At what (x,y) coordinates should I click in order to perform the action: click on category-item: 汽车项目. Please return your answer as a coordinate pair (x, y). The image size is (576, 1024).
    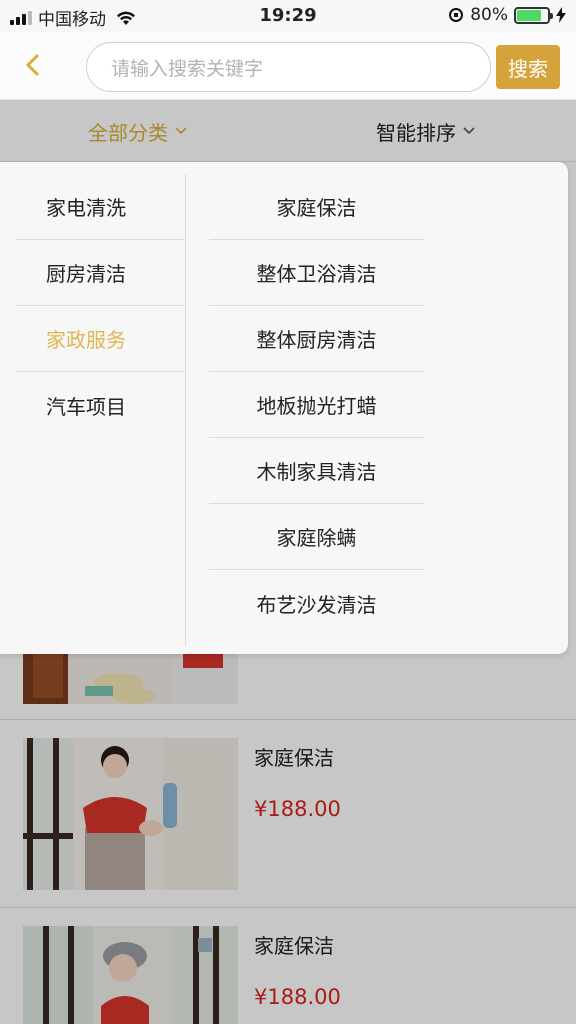
    Looking at the image, I should click on (100, 405).